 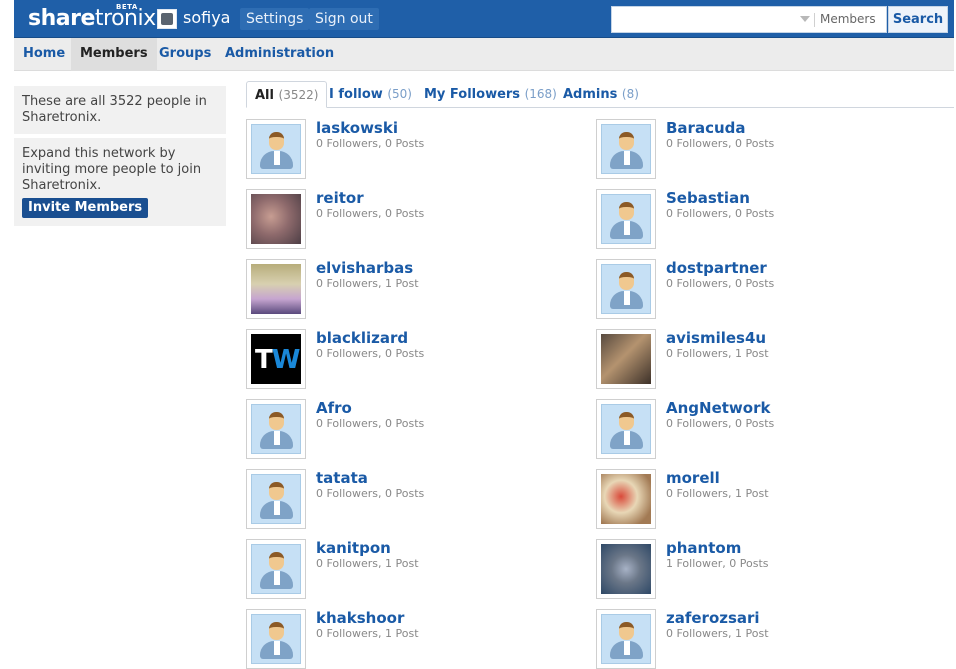 I want to click on member-name-link: phantom, so click(x=703, y=548).